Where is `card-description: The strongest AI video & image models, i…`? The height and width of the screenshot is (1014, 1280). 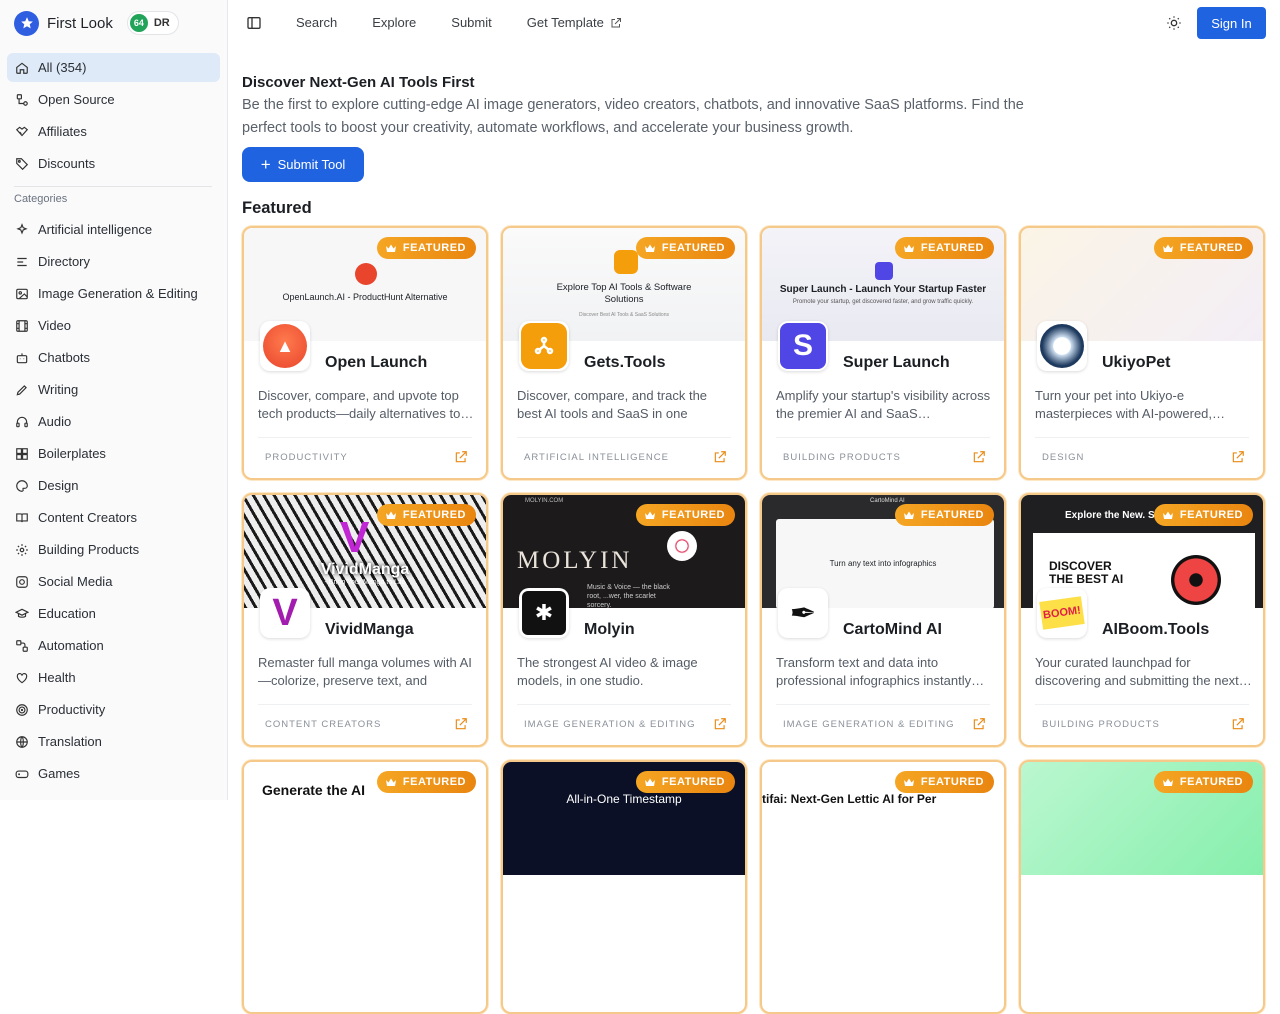 card-description: The strongest AI video & image models, i… is located at coordinates (607, 671).